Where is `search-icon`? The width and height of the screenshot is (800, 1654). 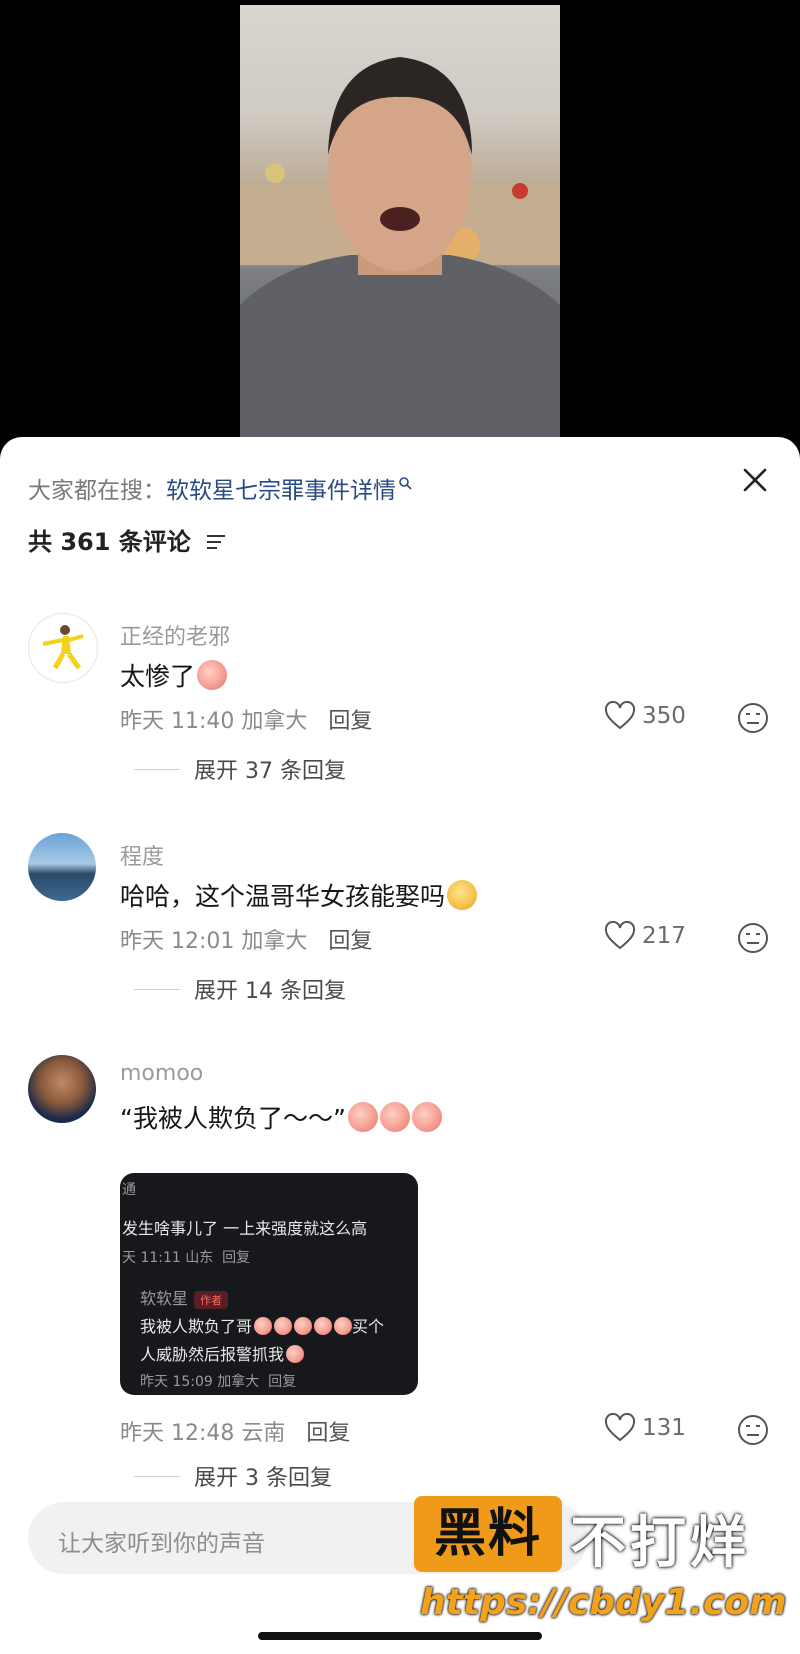 search-icon is located at coordinates (405, 483).